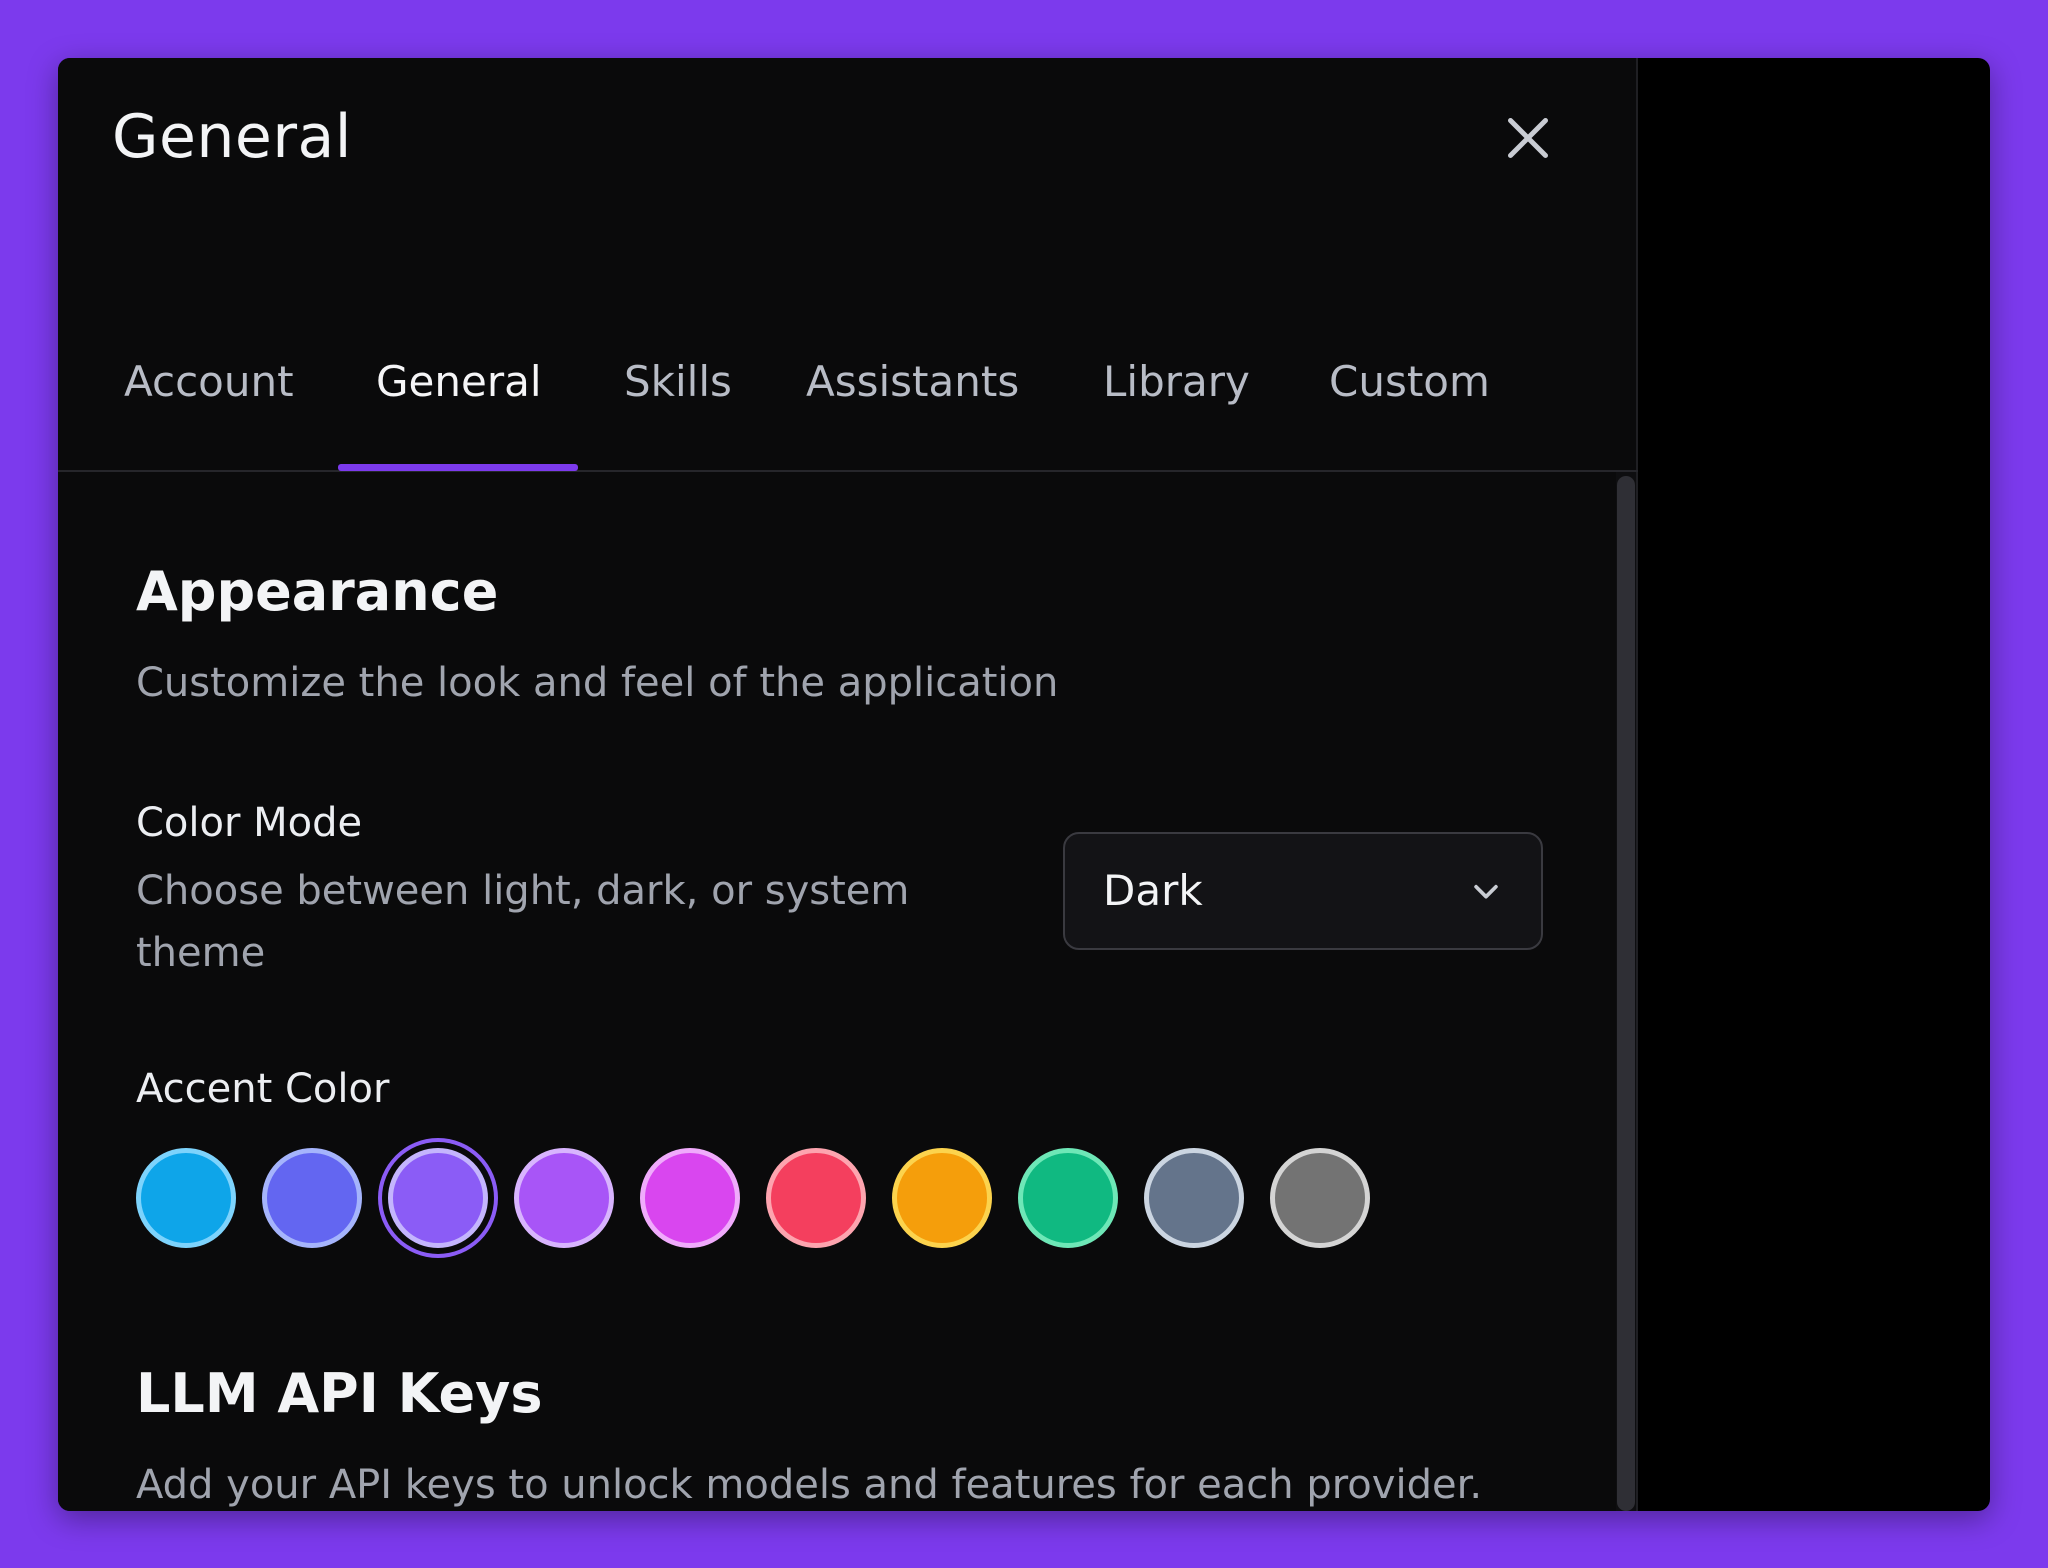 This screenshot has width=2048, height=1568. I want to click on accent-swatch-sky, so click(186, 1198).